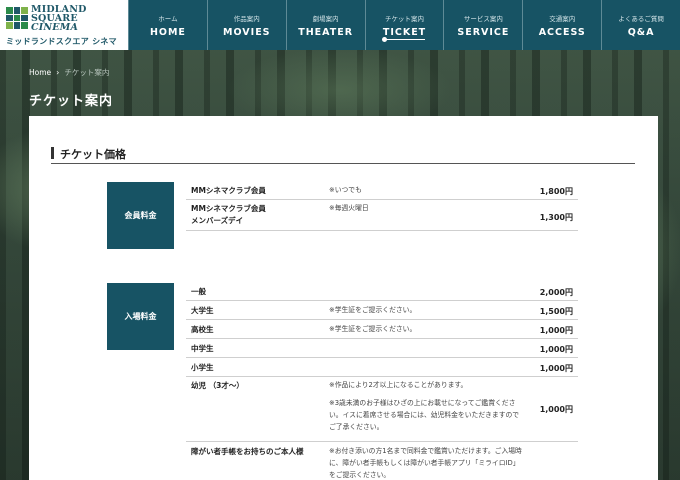 The width and height of the screenshot is (680, 480). Describe the element at coordinates (325, 18) in the screenshot. I see `nav-theater-jp: 劇場案内` at that location.